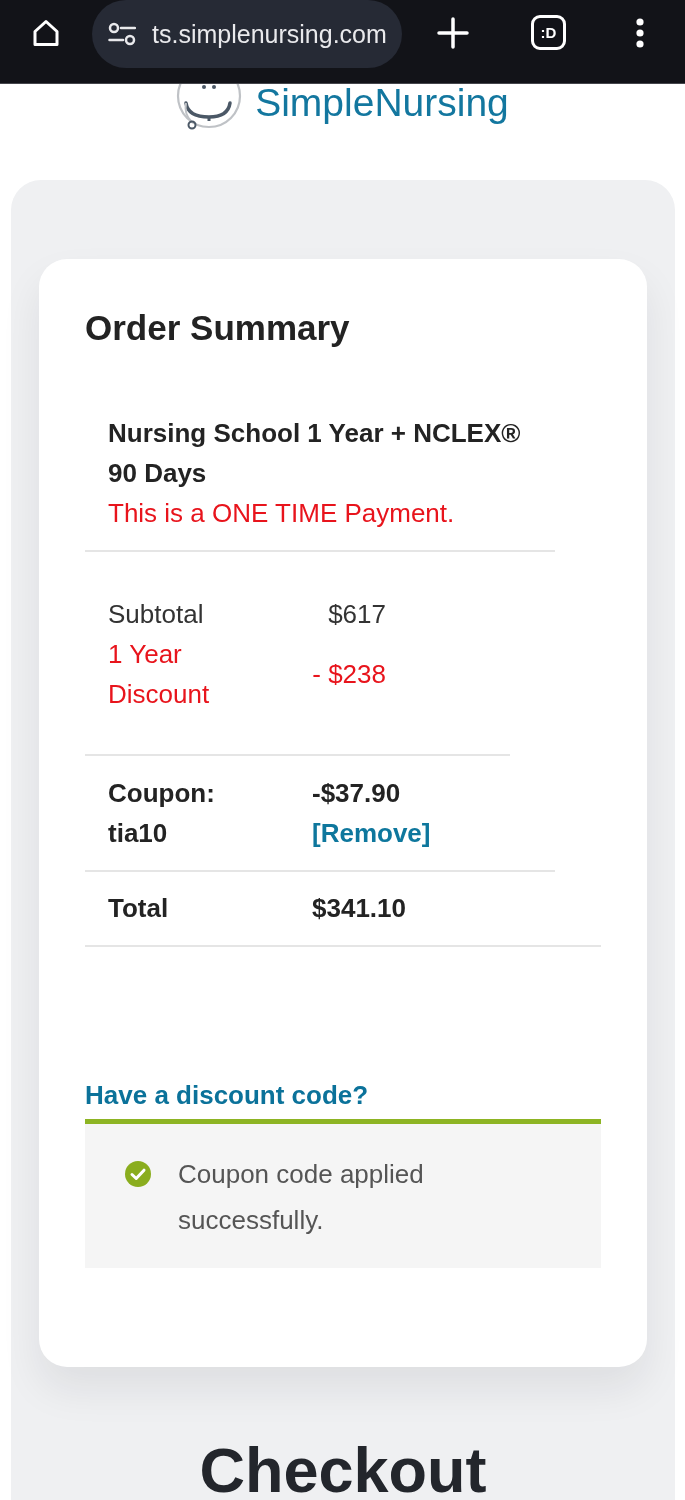 The image size is (685, 1500). Describe the element at coordinates (382, 103) in the screenshot. I see `logo-text: SimpleNursing` at that location.